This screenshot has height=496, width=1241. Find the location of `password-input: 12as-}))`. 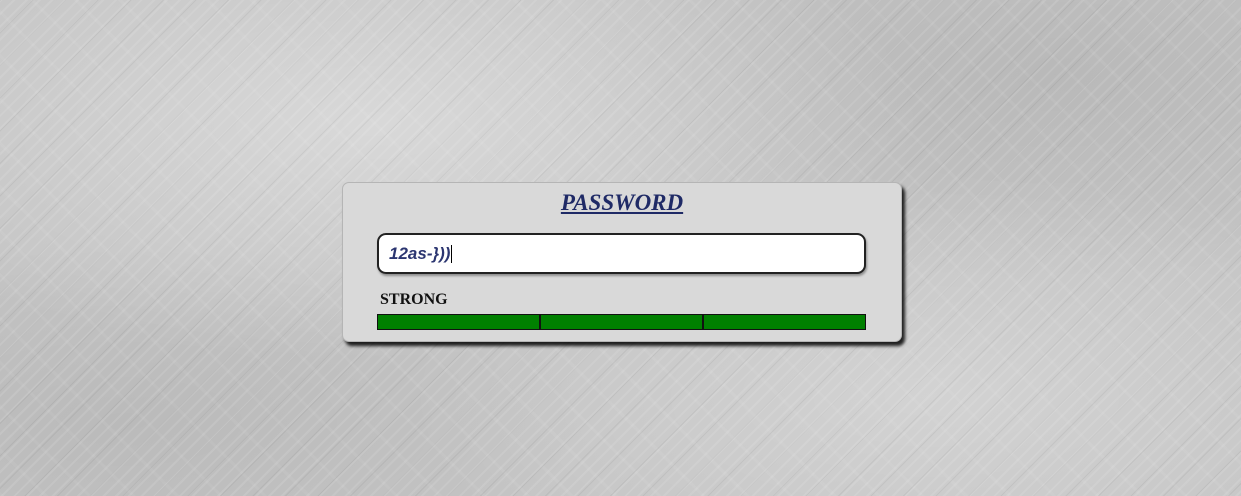

password-input: 12as-})) is located at coordinates (621, 253).